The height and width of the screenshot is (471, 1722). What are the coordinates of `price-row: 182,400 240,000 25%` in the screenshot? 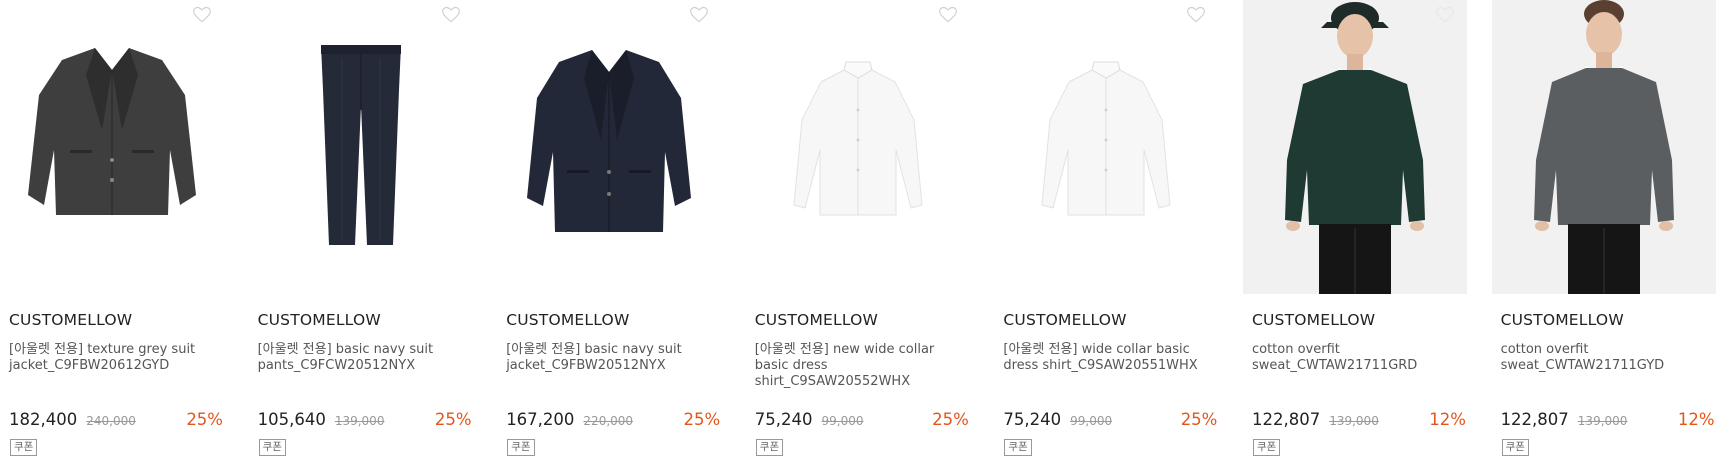 It's located at (116, 420).